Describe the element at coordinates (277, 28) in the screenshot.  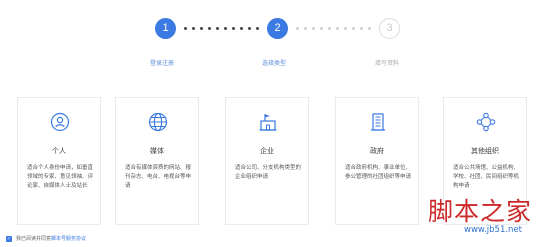
I see `step-2-circle: 2` at that location.